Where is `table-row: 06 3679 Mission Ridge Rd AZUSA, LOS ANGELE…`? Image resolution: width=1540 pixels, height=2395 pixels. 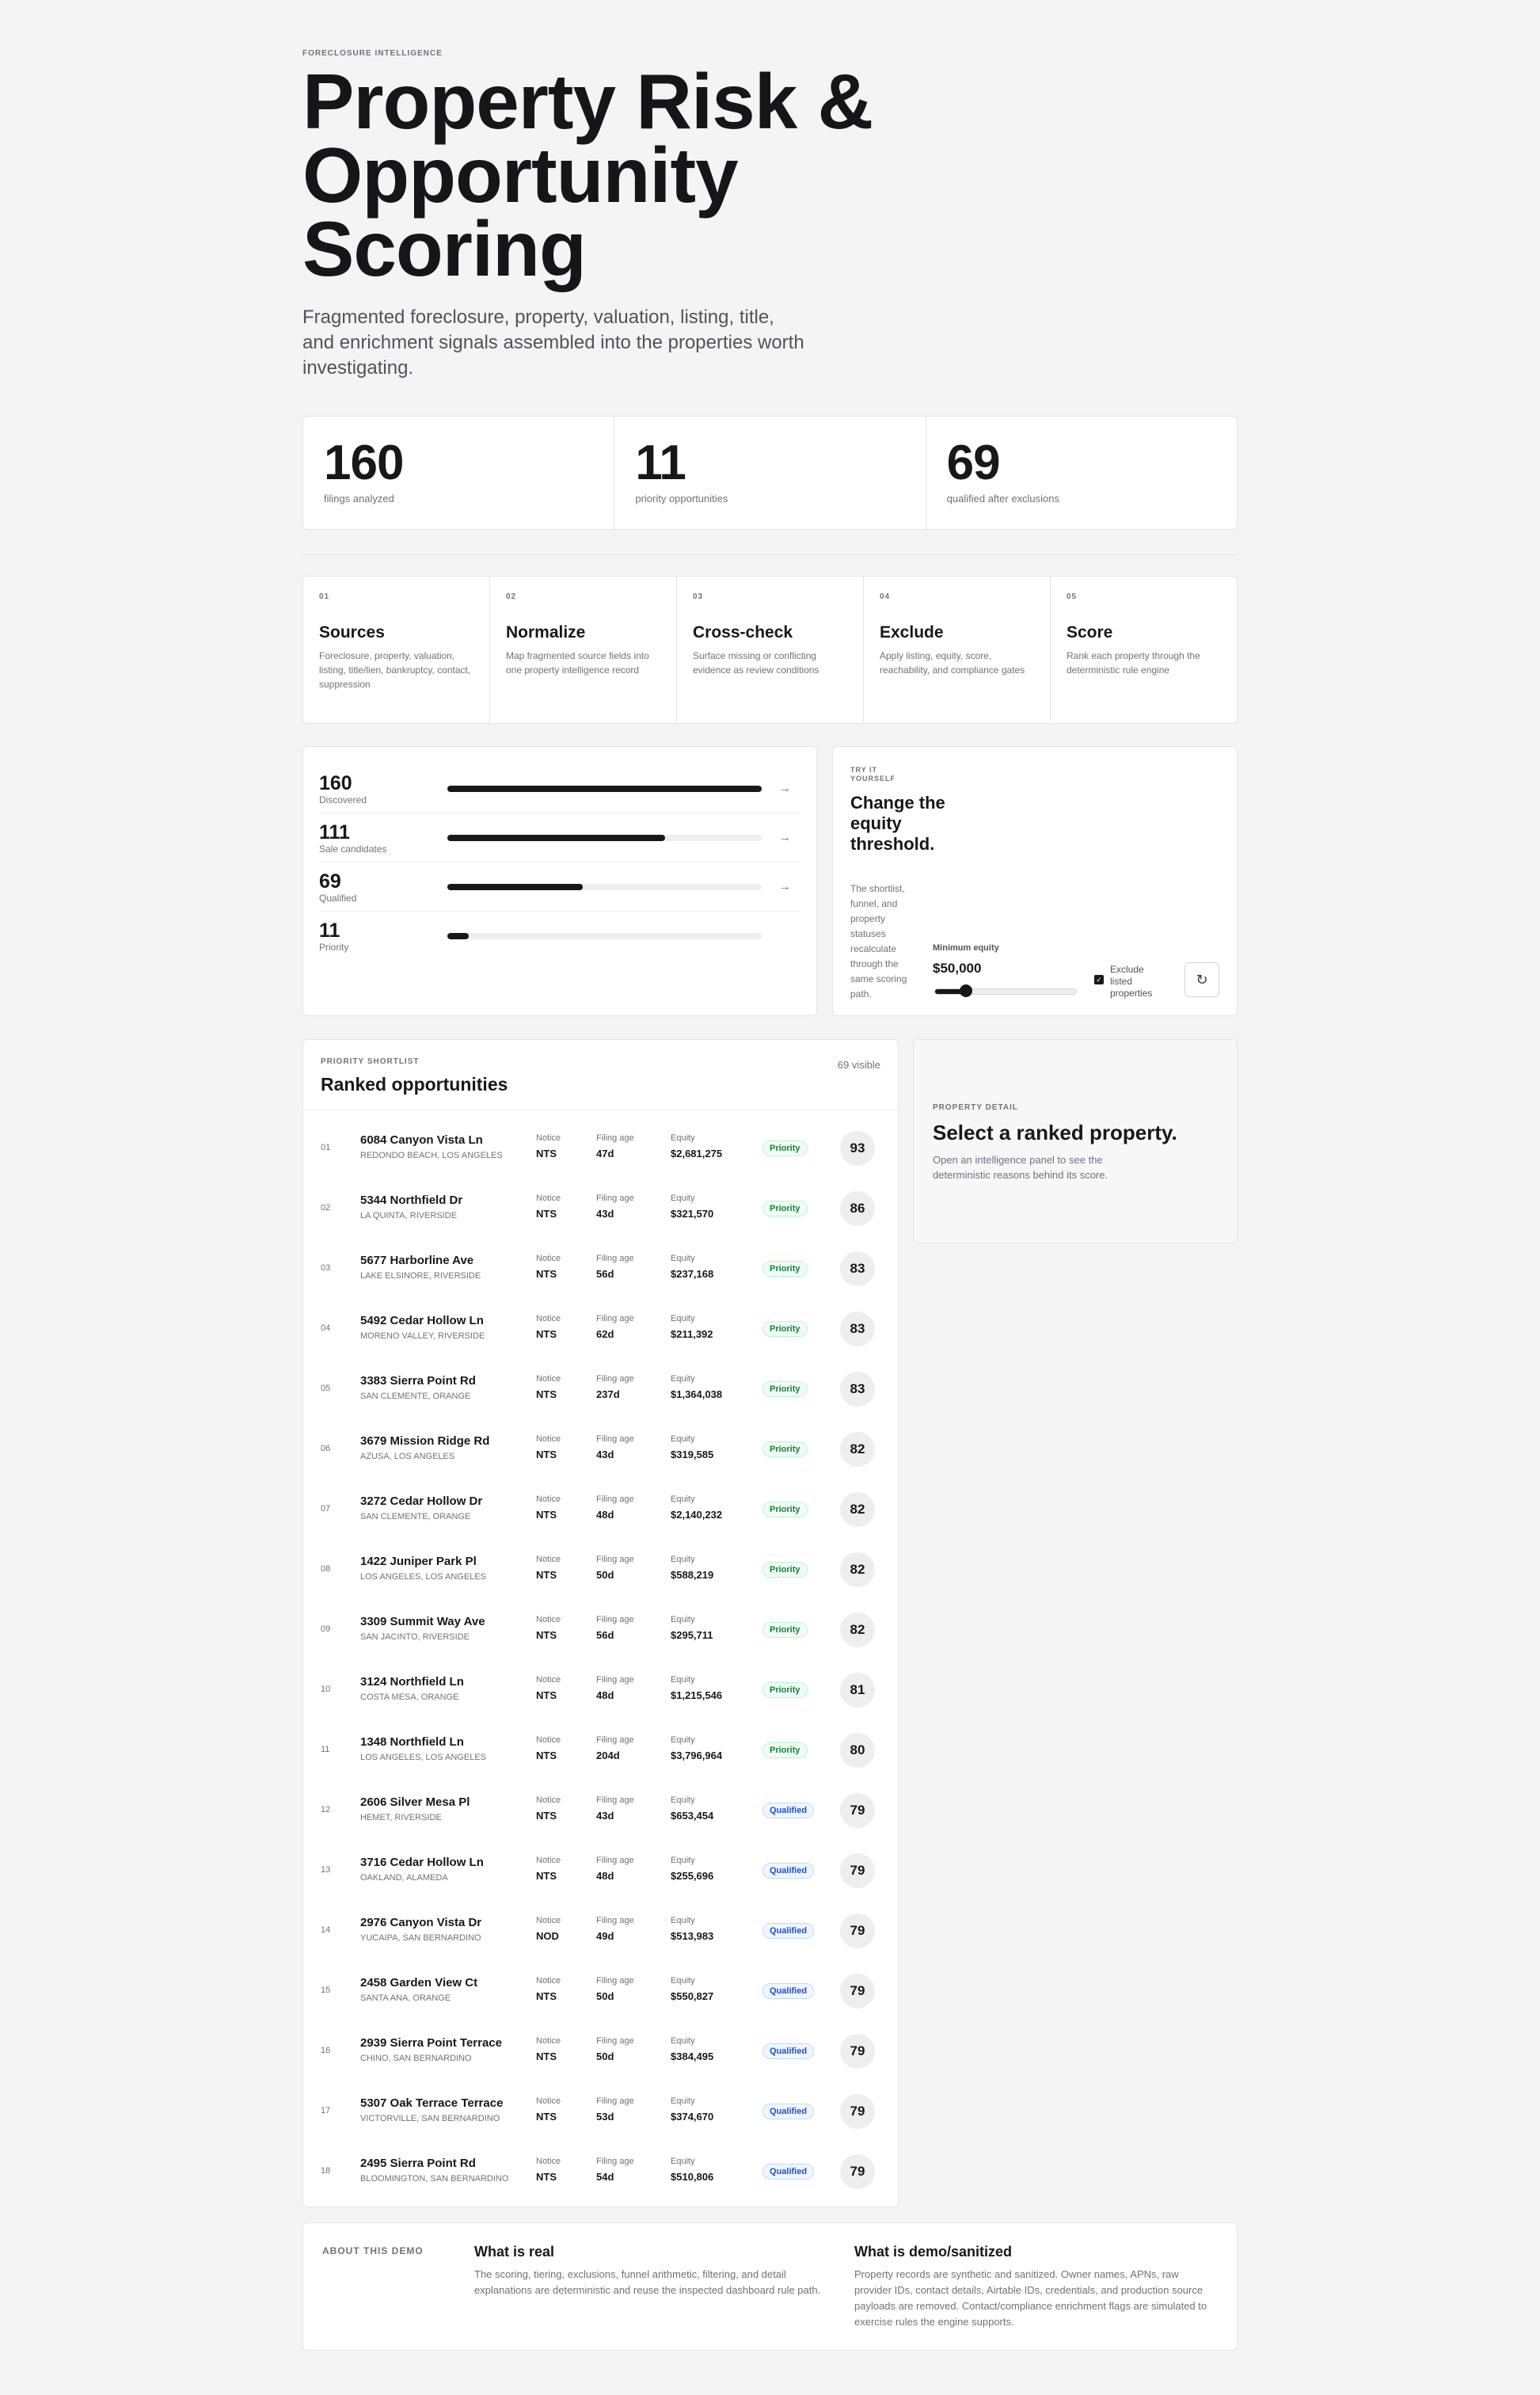
table-row: 06 3679 Mission Ridge Rd AZUSA, LOS ANGELE… is located at coordinates (600, 1450).